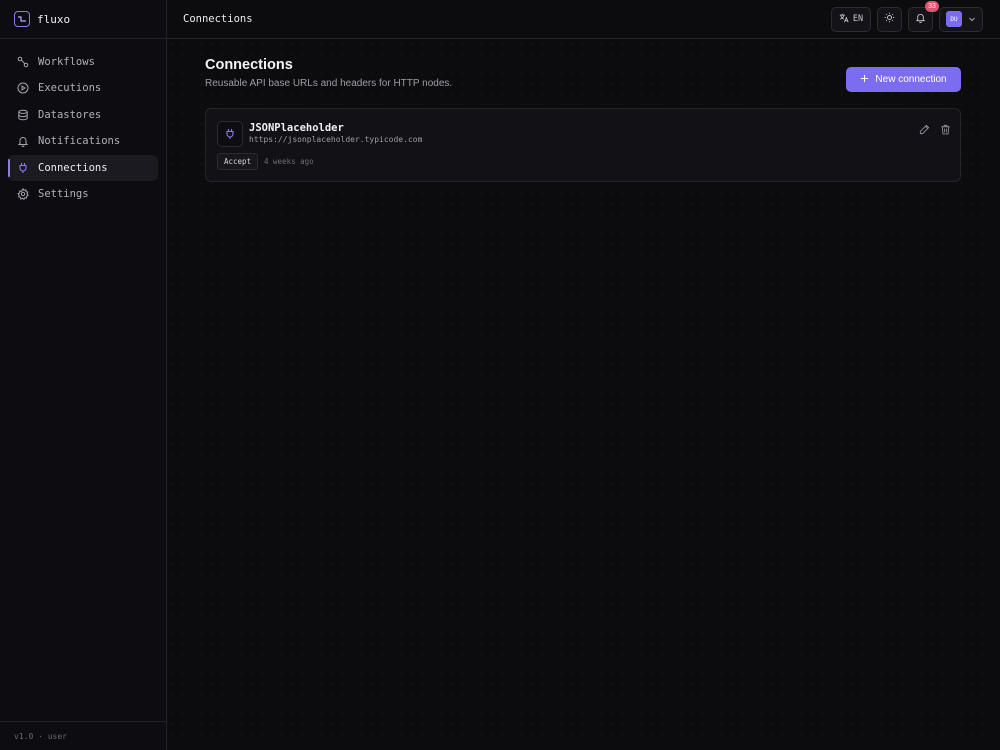  I want to click on user-menu-button: DU, so click(961, 19).